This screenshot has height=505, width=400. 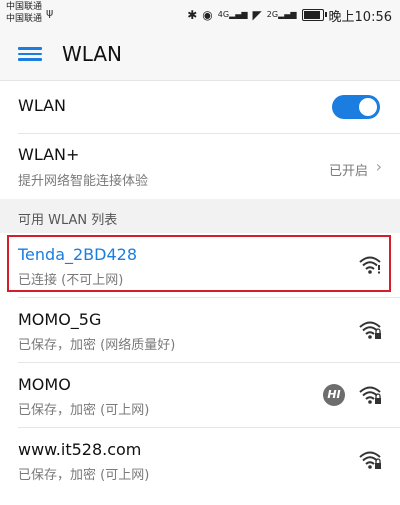 I want to click on network-ssid: www.it528.com, so click(x=80, y=449).